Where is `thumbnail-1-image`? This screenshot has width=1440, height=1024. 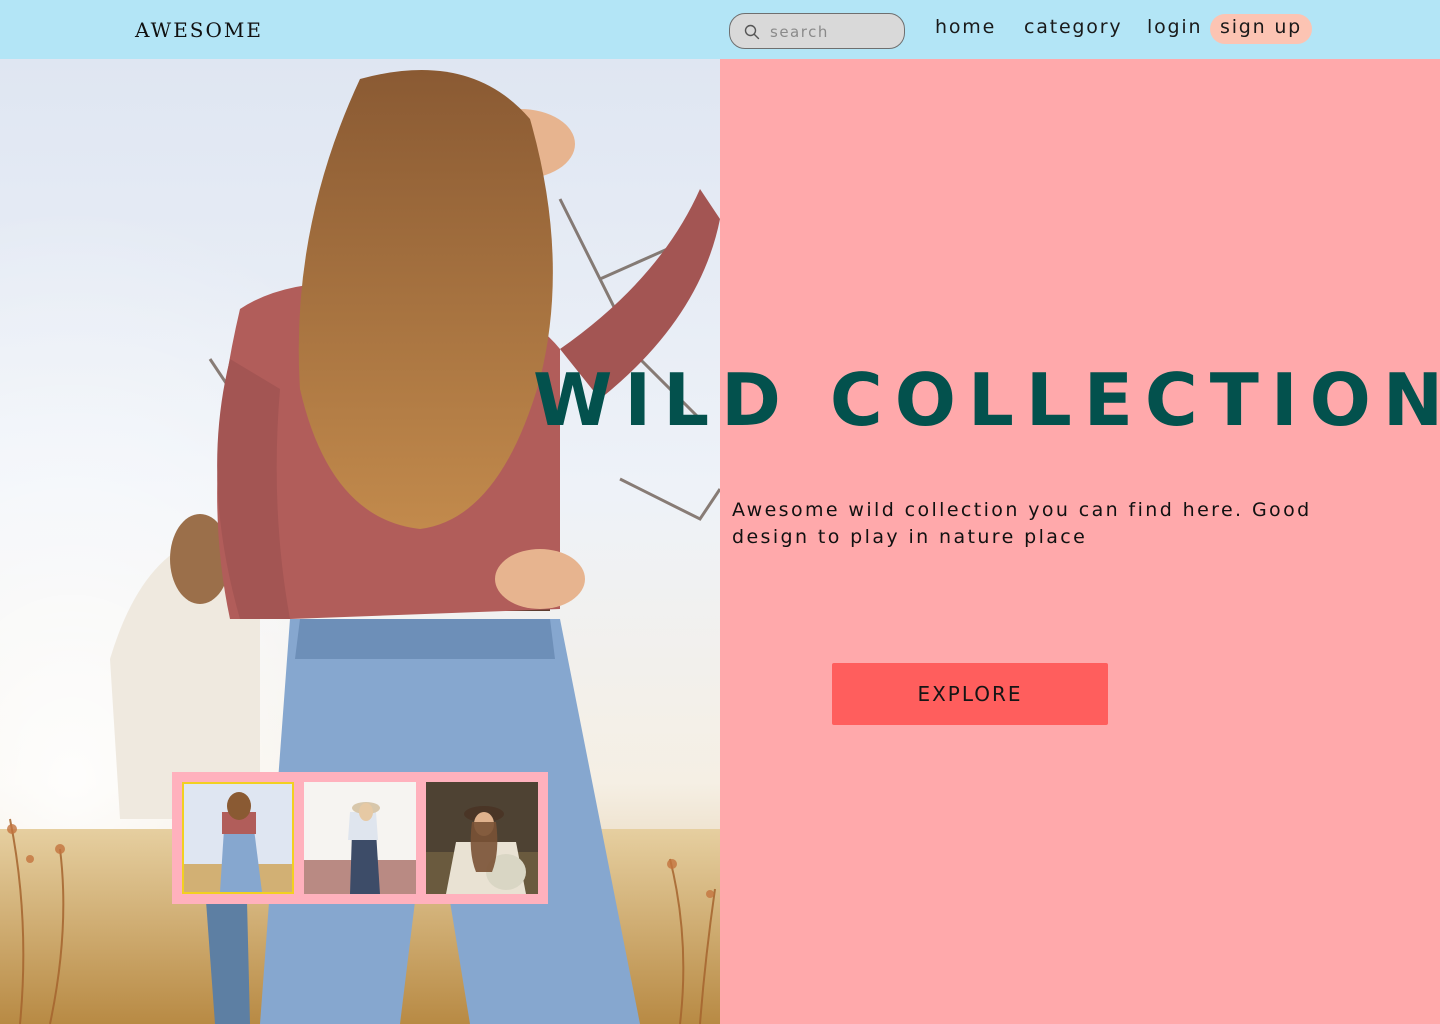 thumbnail-1-image is located at coordinates (238, 838).